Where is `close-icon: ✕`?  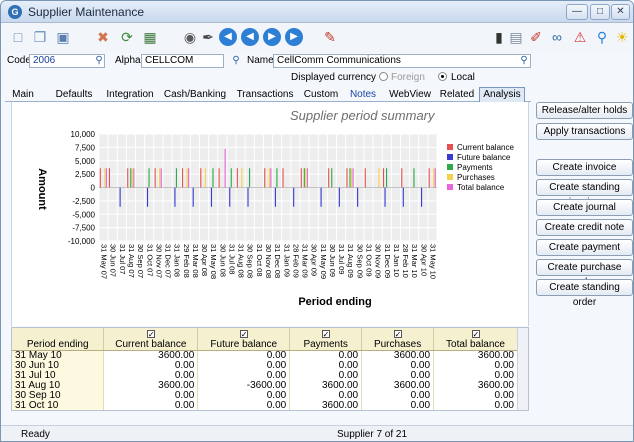
close-icon: ✕ is located at coordinates (620, 12).